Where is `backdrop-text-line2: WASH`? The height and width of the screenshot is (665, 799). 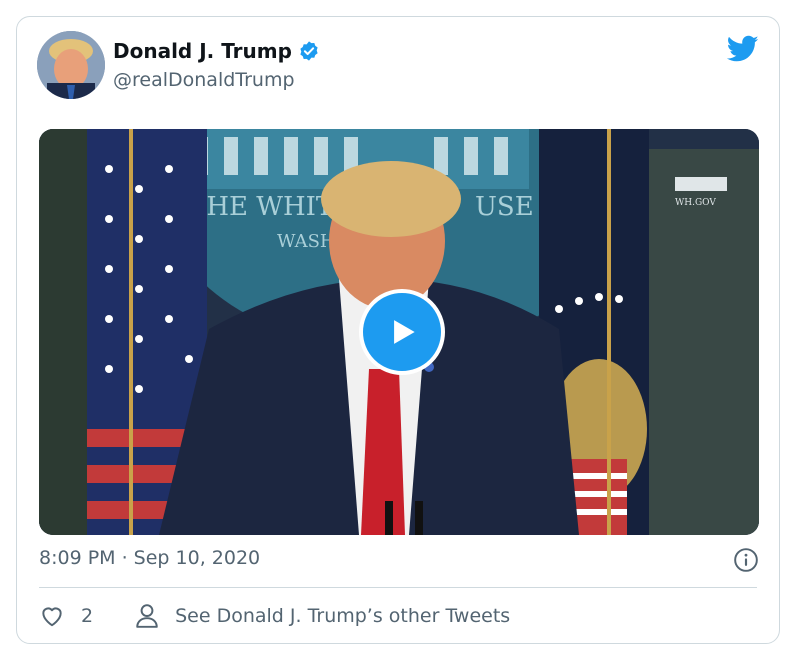
backdrop-text-line2: WASH is located at coordinates (306, 241).